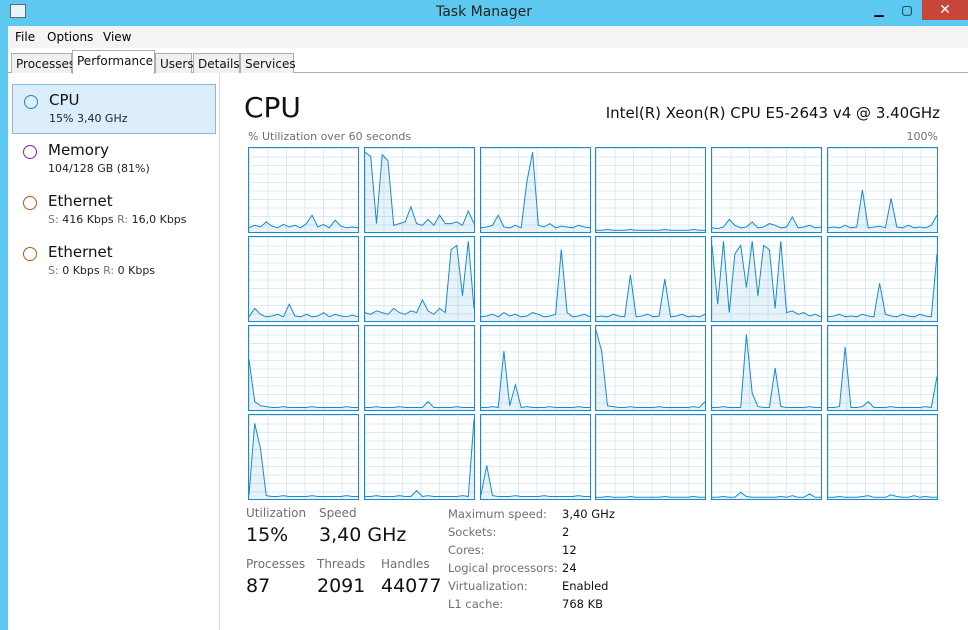  I want to click on detail-value: Enabled, so click(585, 586).